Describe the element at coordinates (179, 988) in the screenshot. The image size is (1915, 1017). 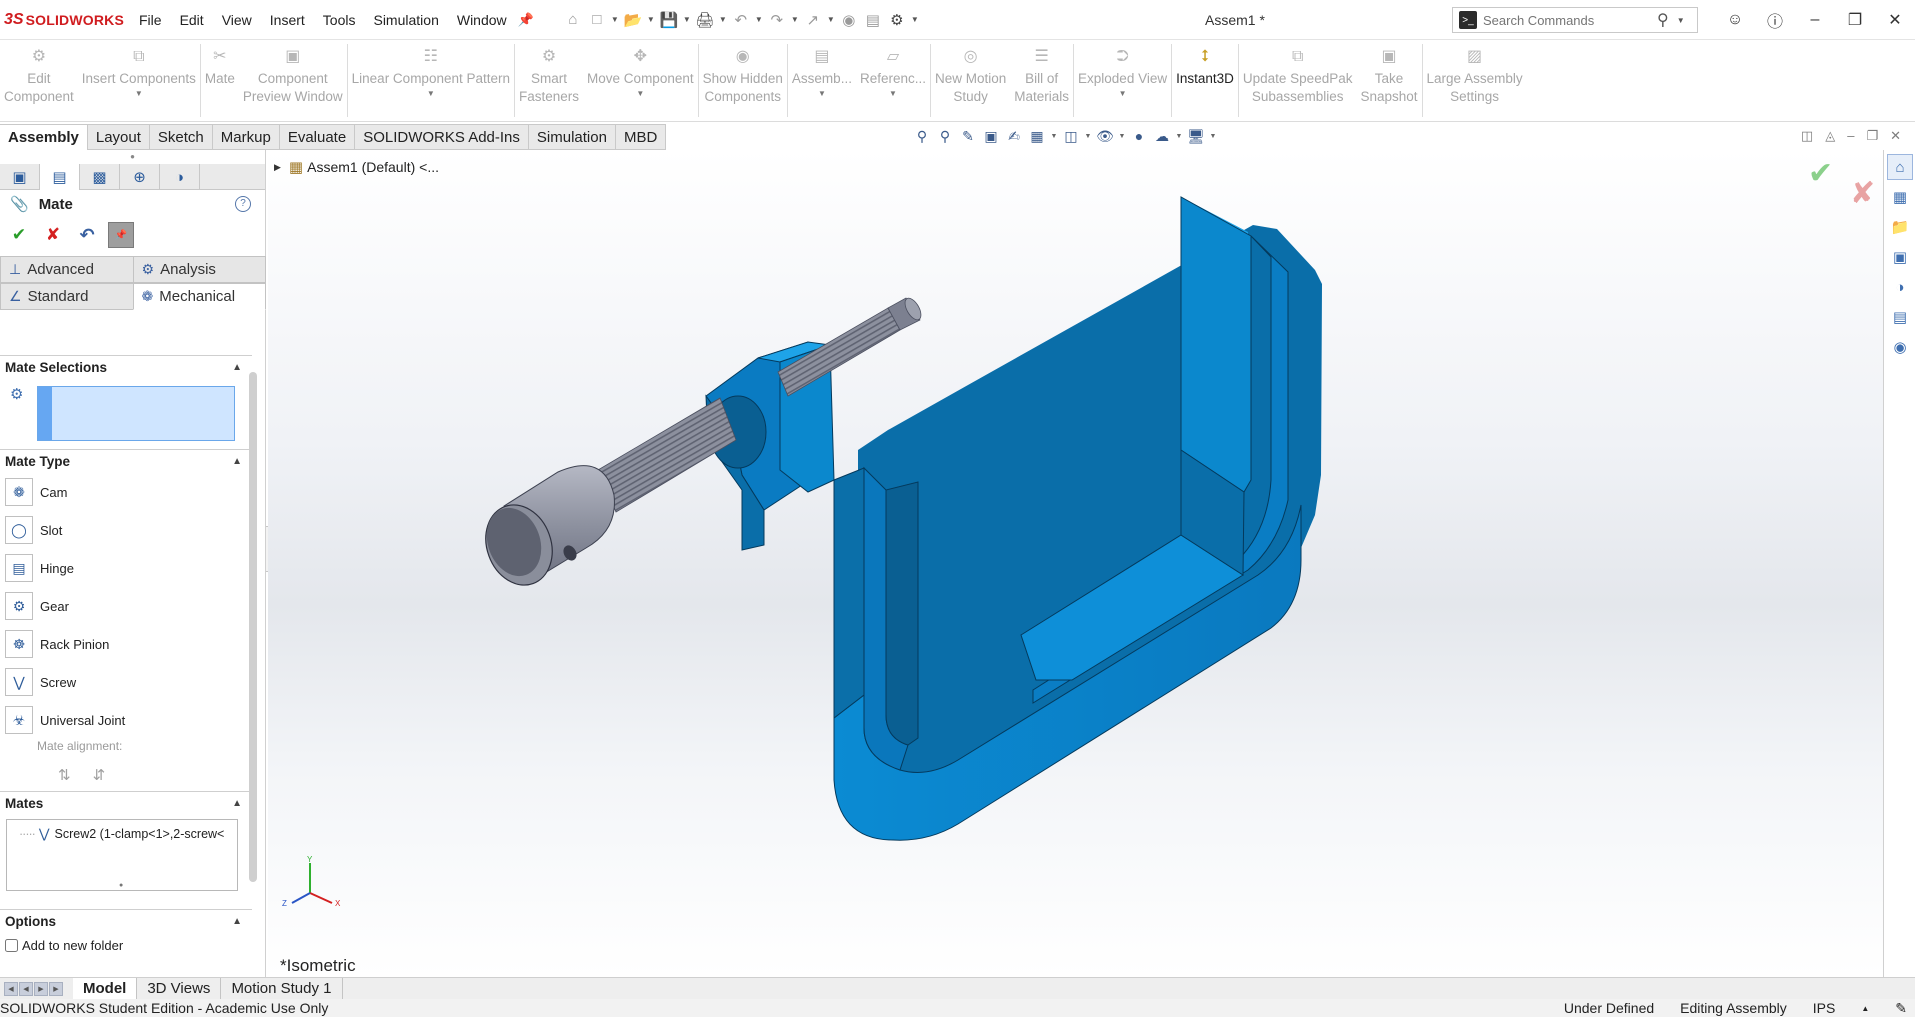
I see `tab-3d-views: 3D Views` at that location.